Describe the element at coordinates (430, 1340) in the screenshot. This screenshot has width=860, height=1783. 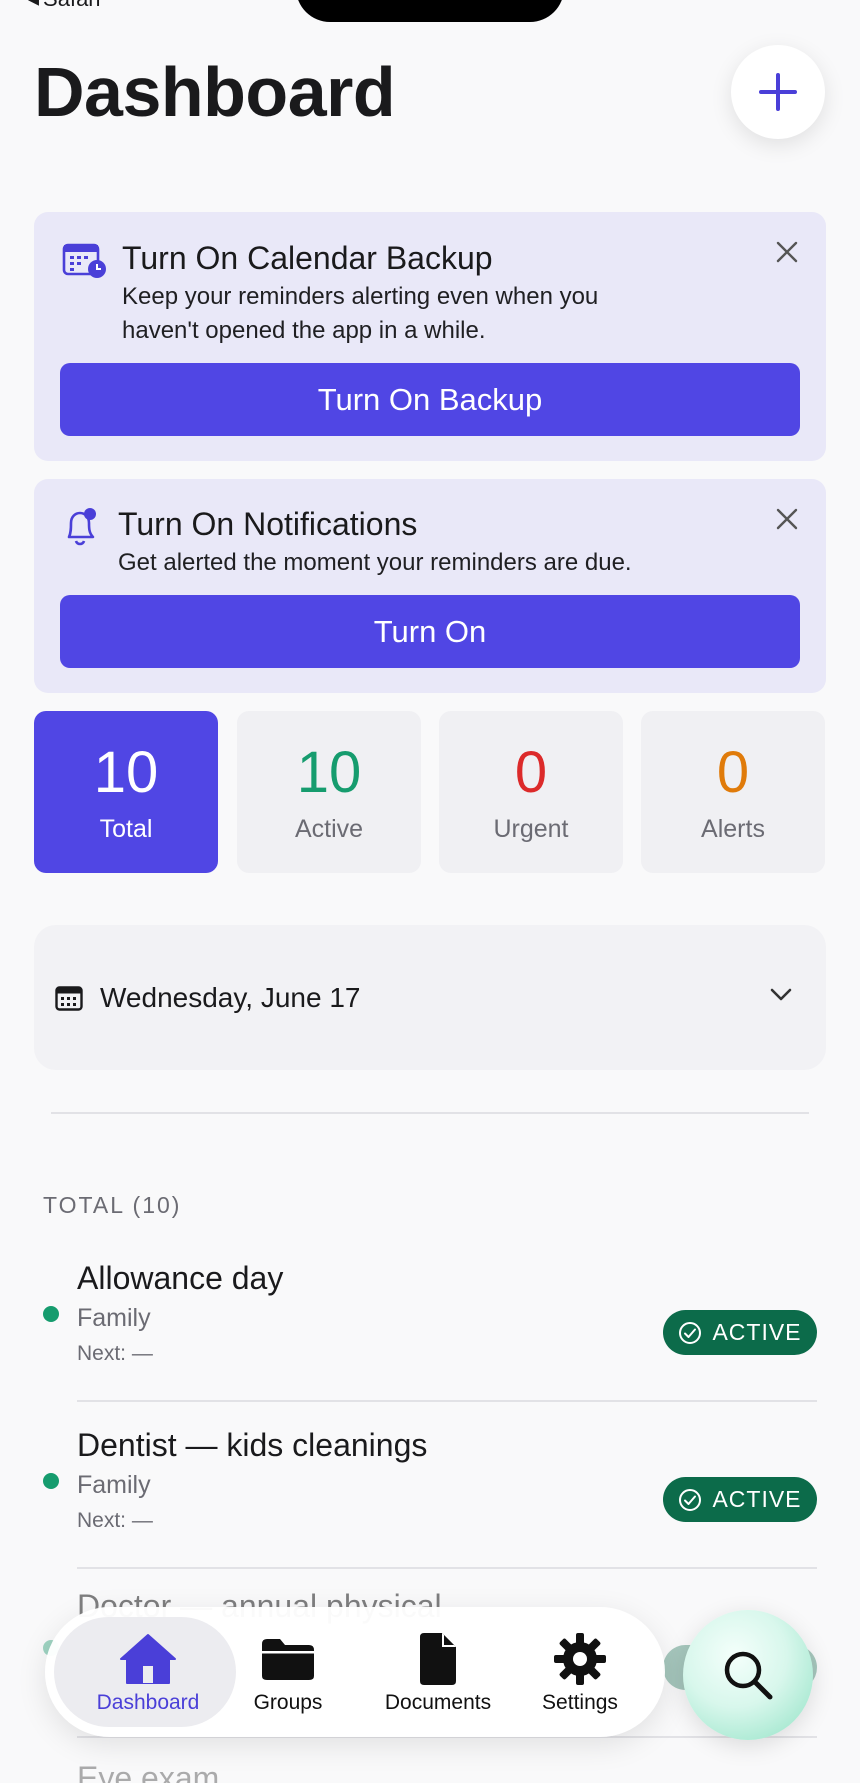
I see `reminder-row: Allowance day Family Next: — ACTIVE` at that location.